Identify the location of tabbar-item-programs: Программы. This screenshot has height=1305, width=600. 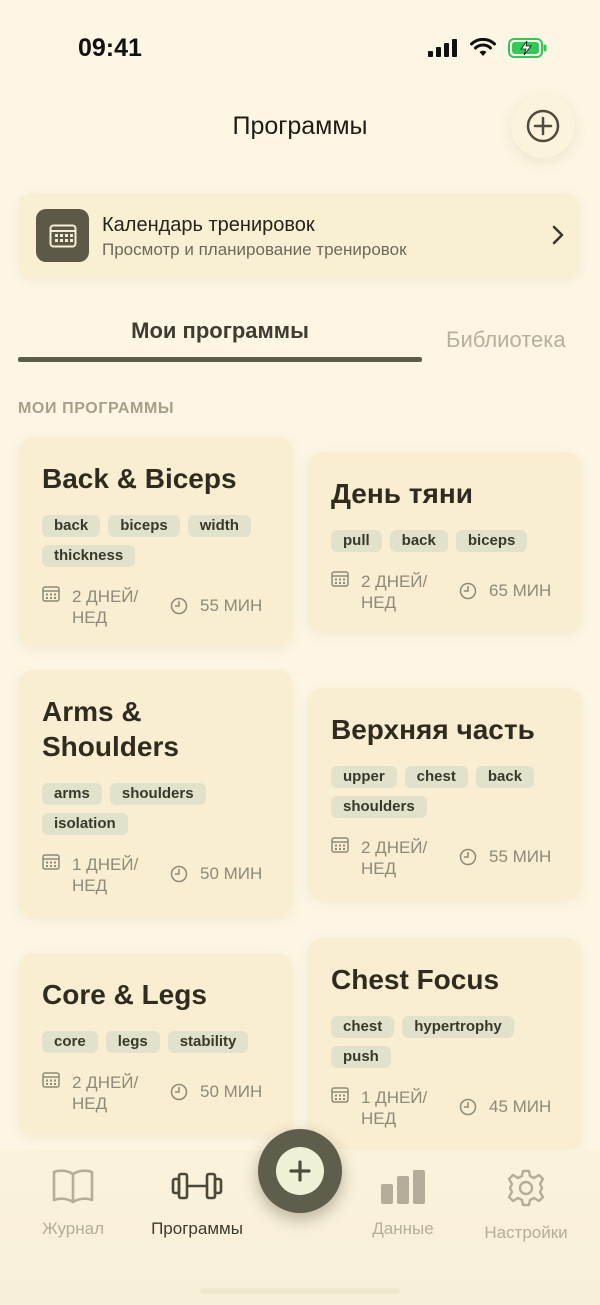
(197, 1203).